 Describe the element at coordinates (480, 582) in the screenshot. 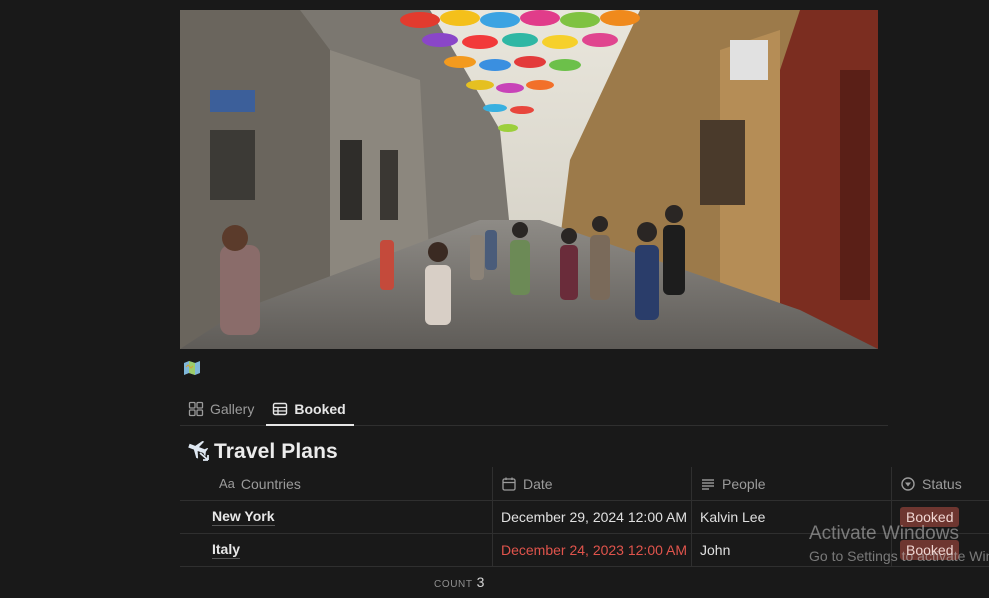

I see `count-value: 3` at that location.